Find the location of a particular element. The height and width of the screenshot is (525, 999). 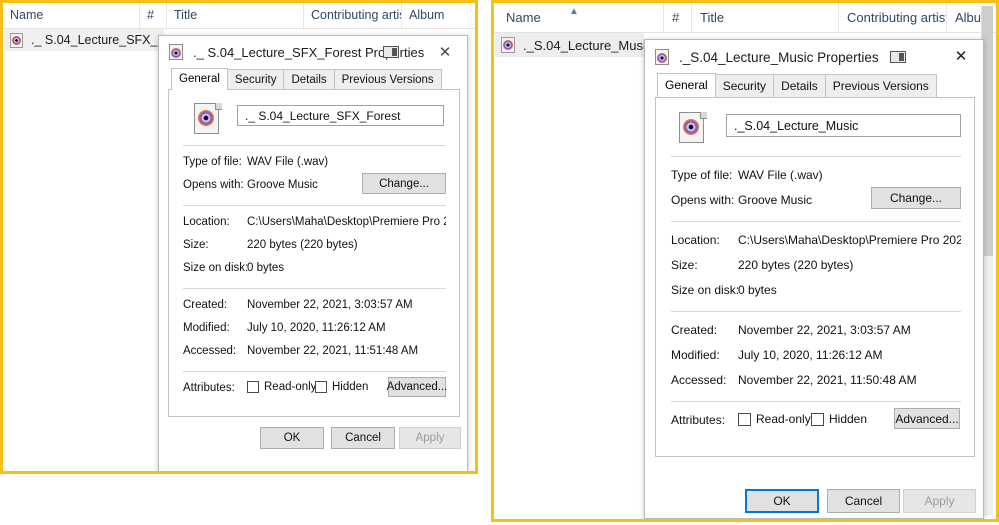

left-hidden-checkbox: Hidden is located at coordinates (341, 387).